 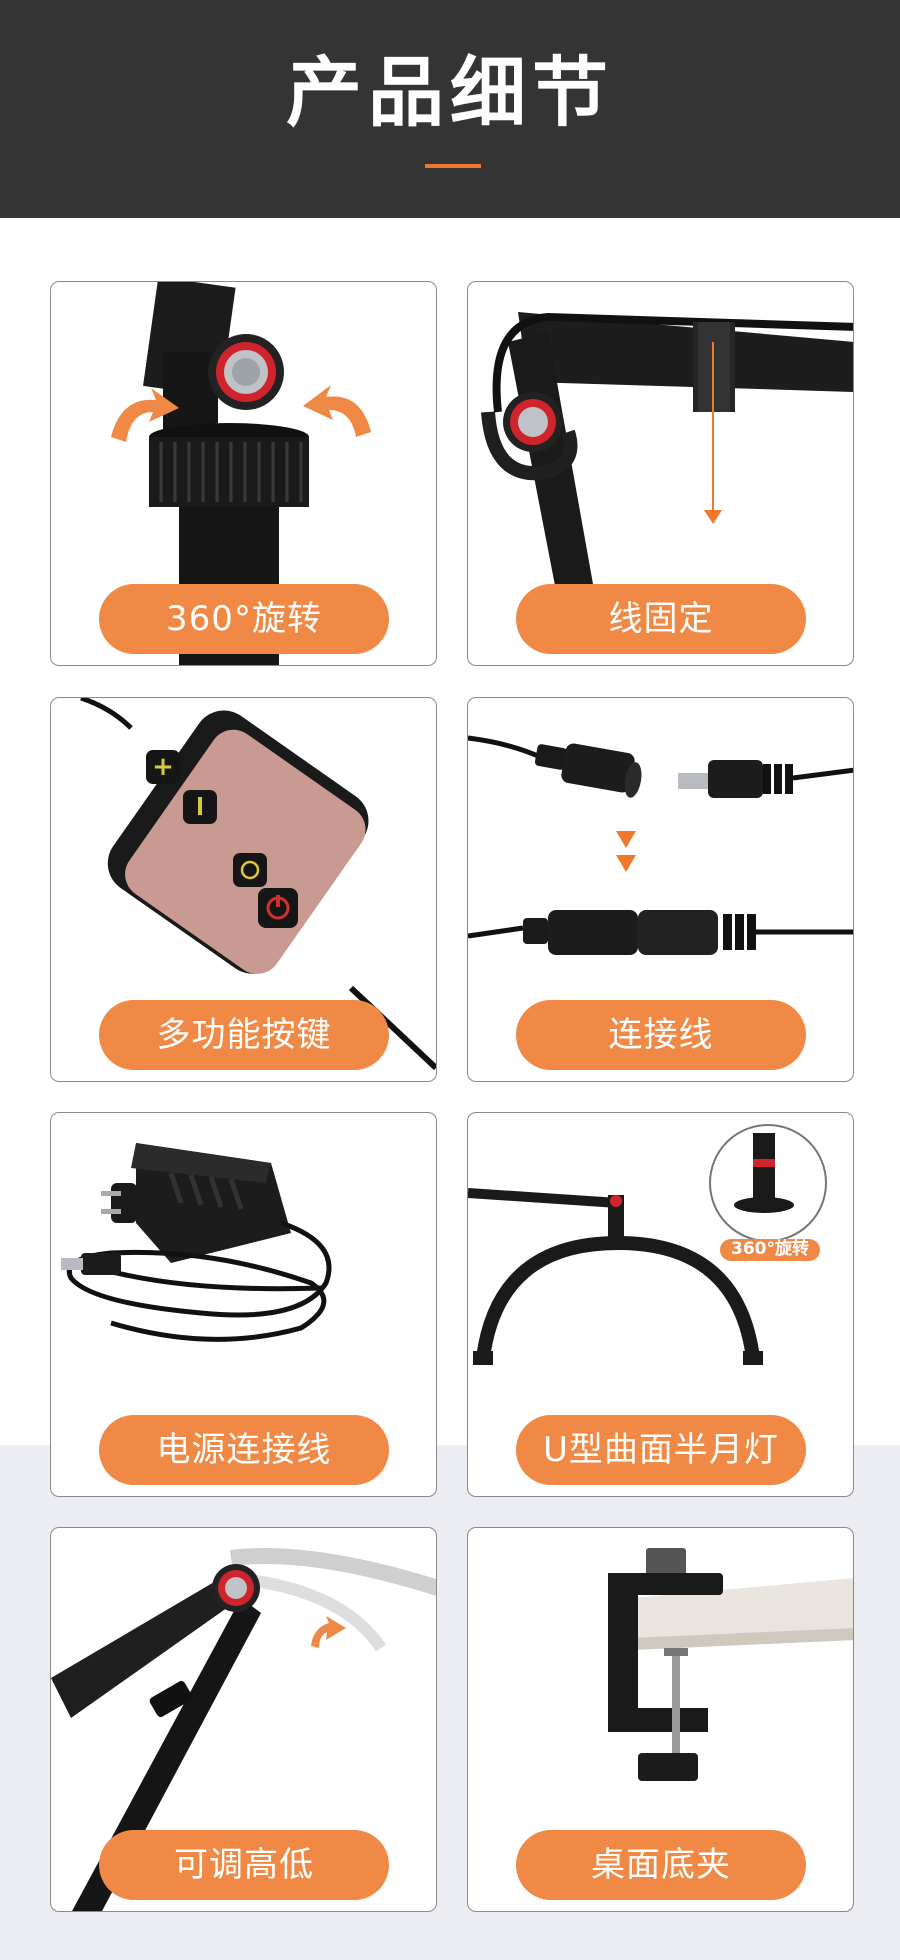 I want to click on card-label: 连接线, so click(x=661, y=1035).